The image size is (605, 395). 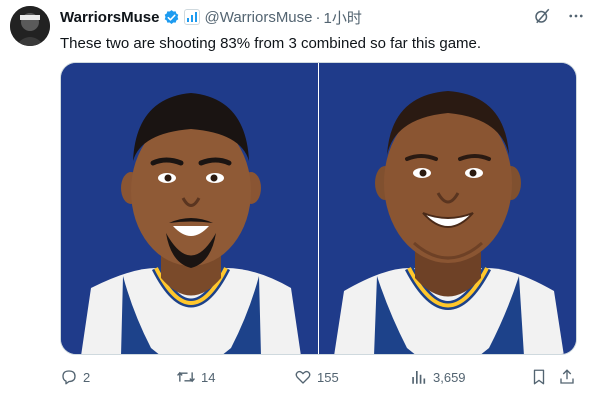 I want to click on tweet-actions: 2 14 155 3,659, so click(x=318, y=377).